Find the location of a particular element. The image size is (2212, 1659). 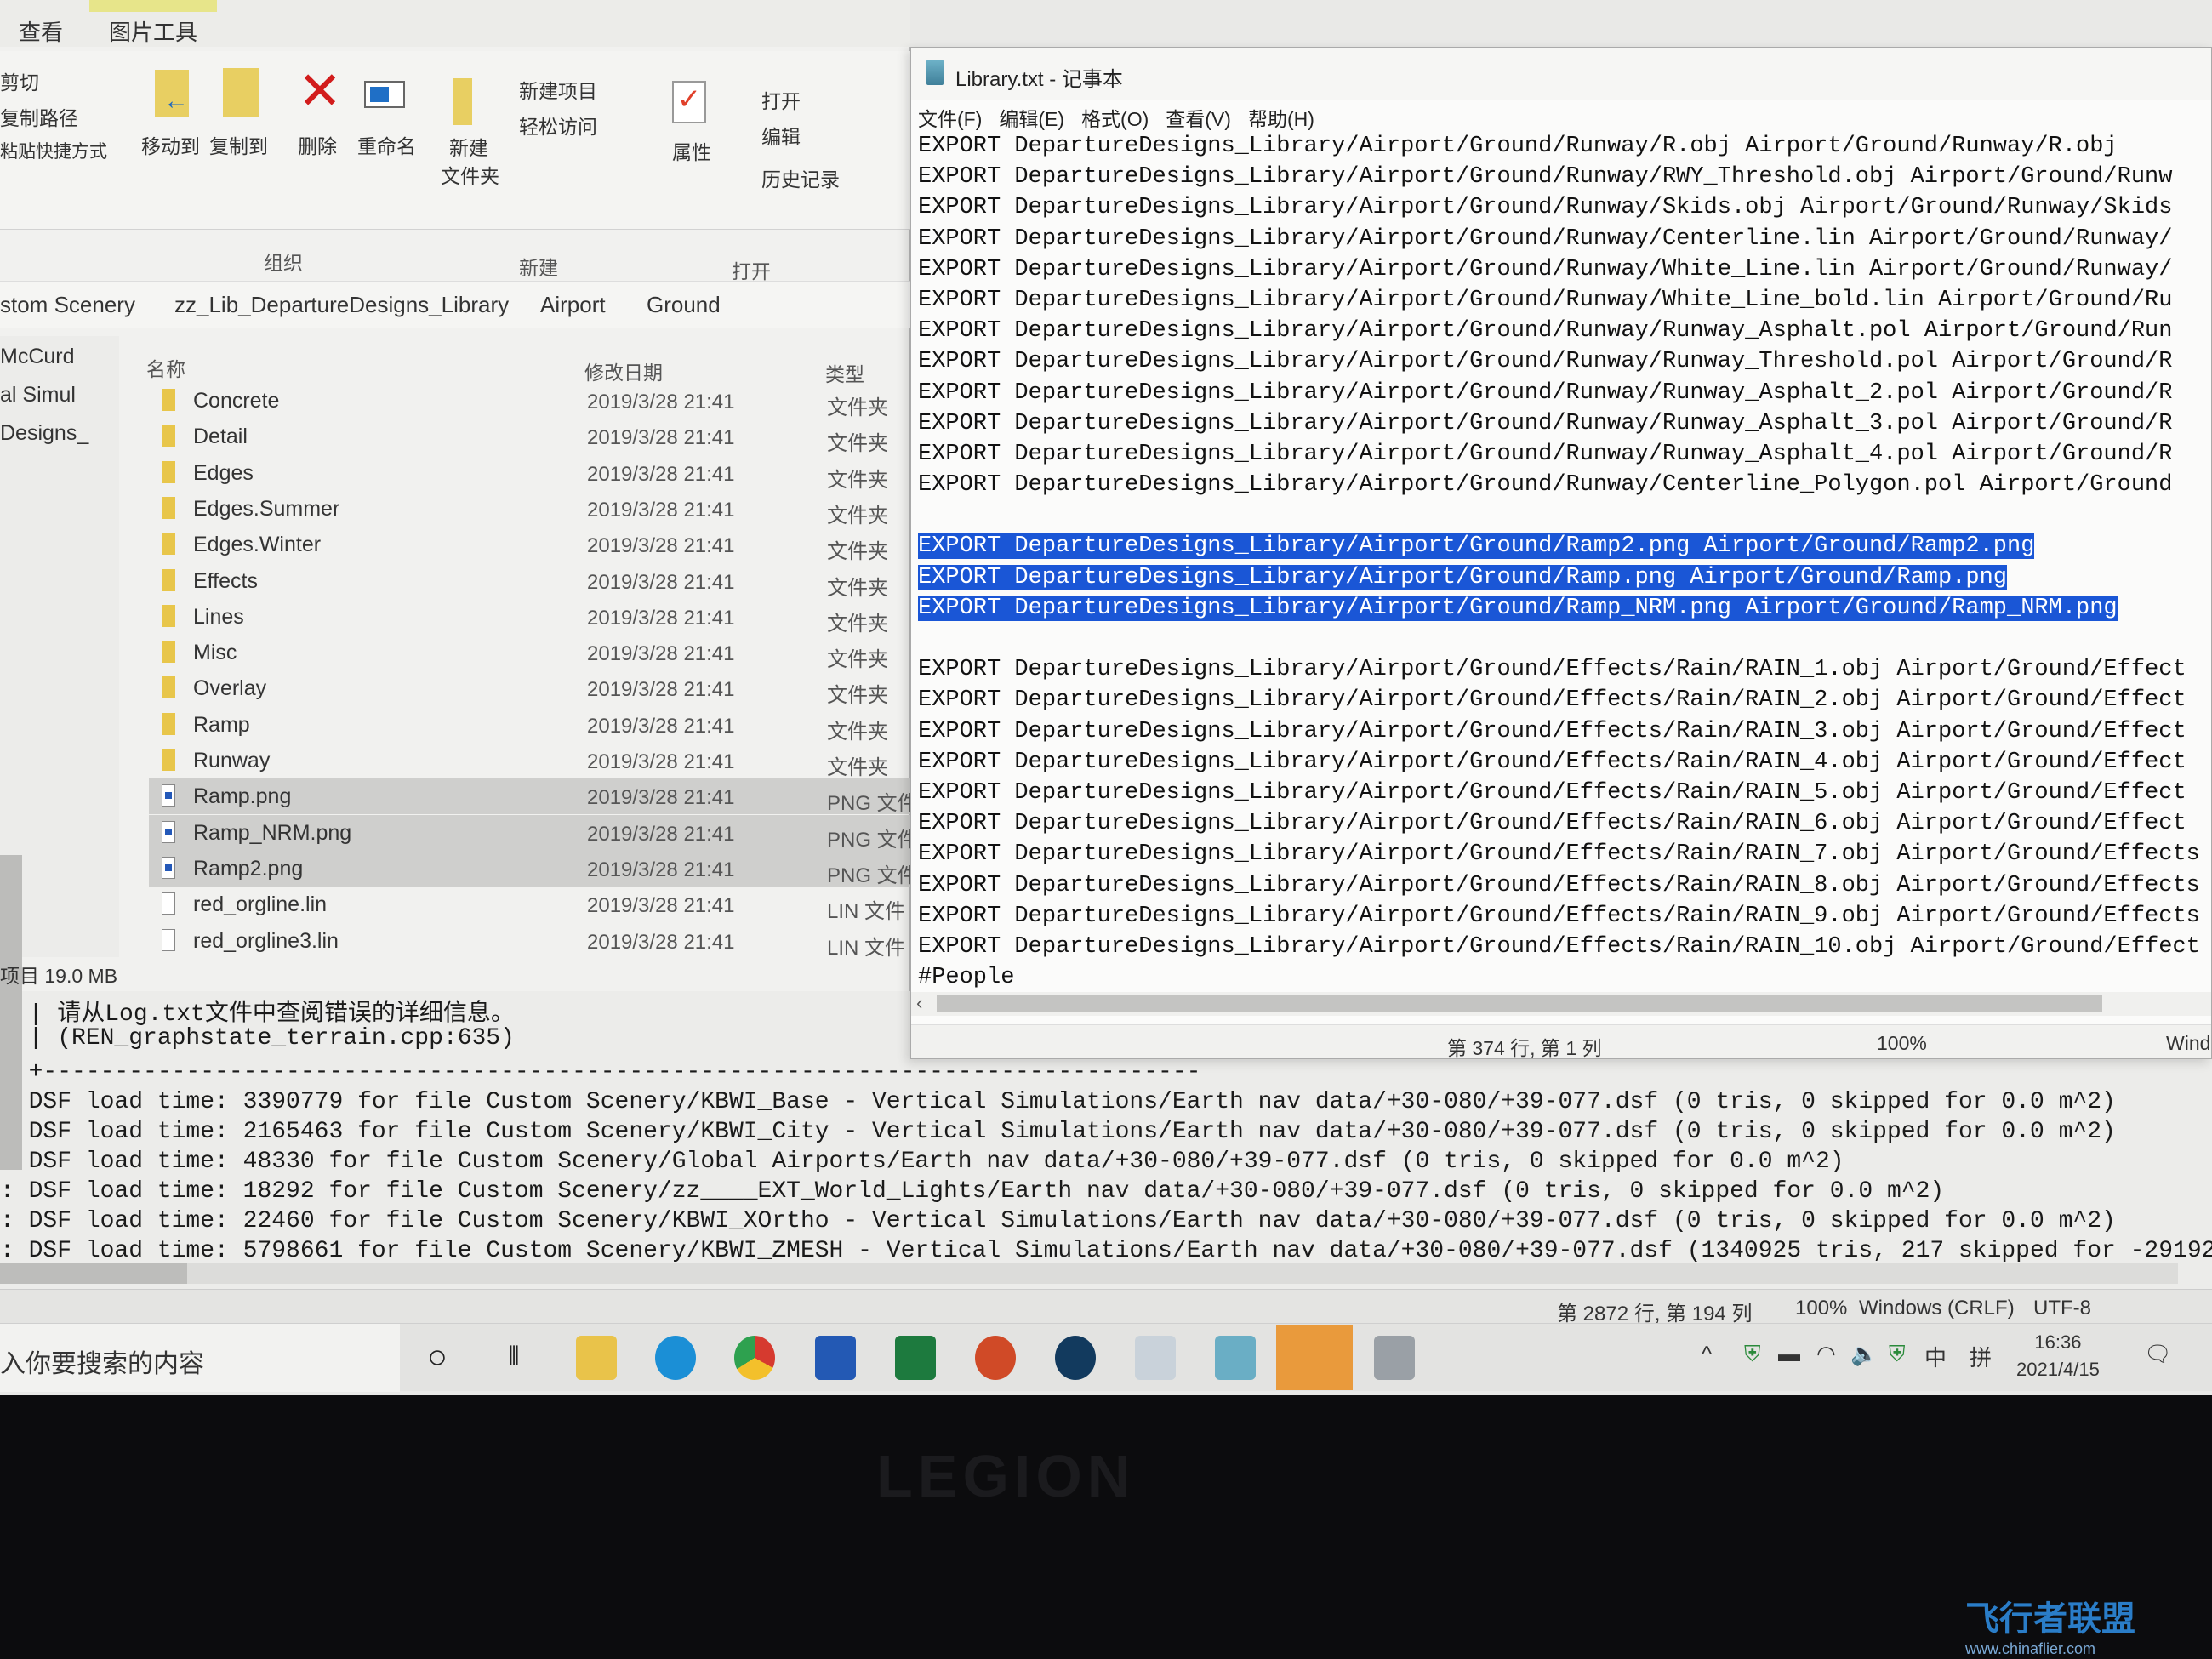

menu-edit: 编辑(E) is located at coordinates (1031, 119).